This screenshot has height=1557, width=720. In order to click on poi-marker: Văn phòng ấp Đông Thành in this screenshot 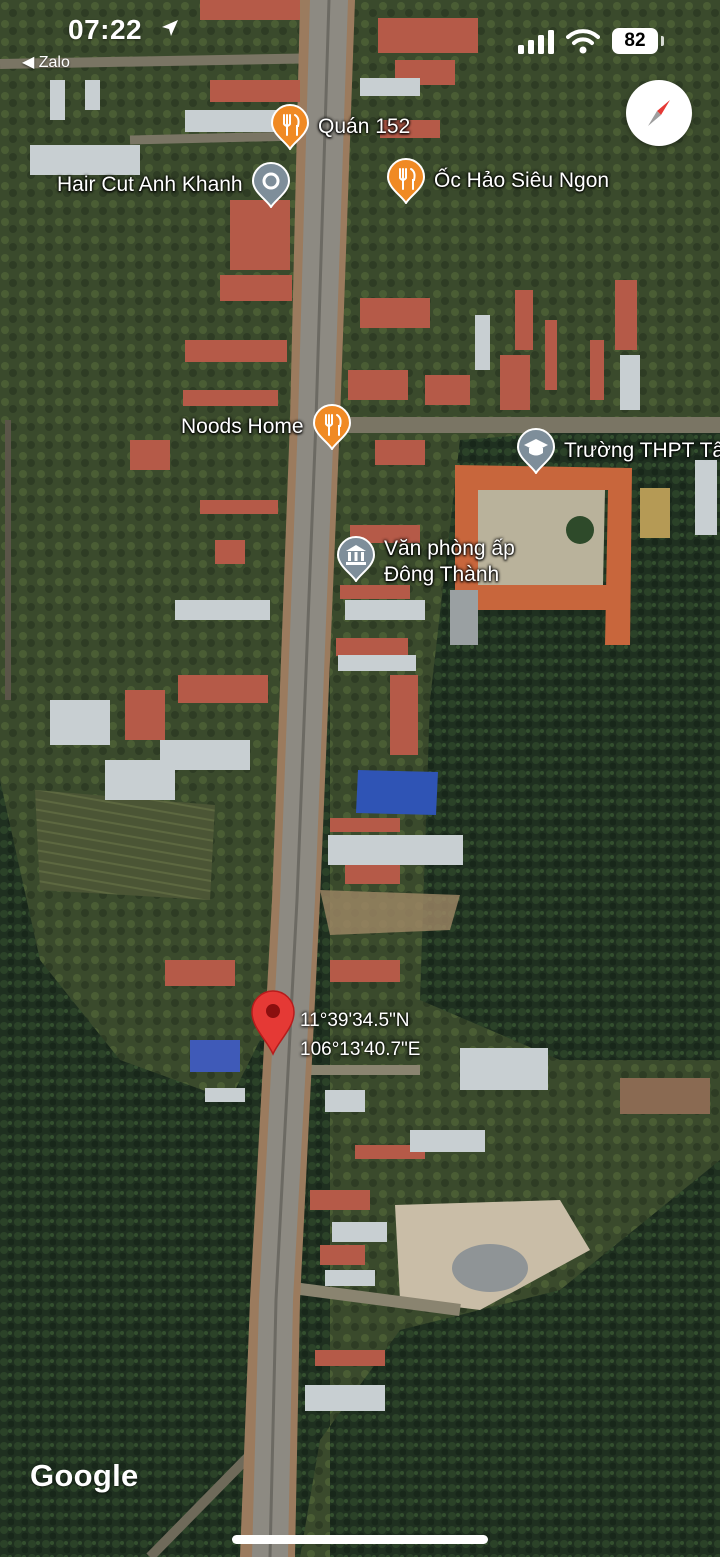, I will do `click(445, 562)`.